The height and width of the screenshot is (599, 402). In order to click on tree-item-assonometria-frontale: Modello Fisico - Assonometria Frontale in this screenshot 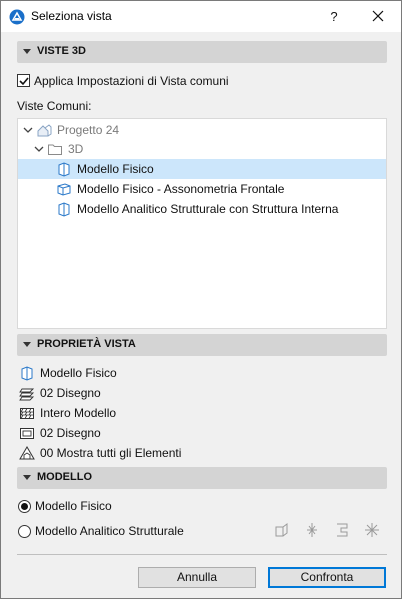, I will do `click(202, 189)`.